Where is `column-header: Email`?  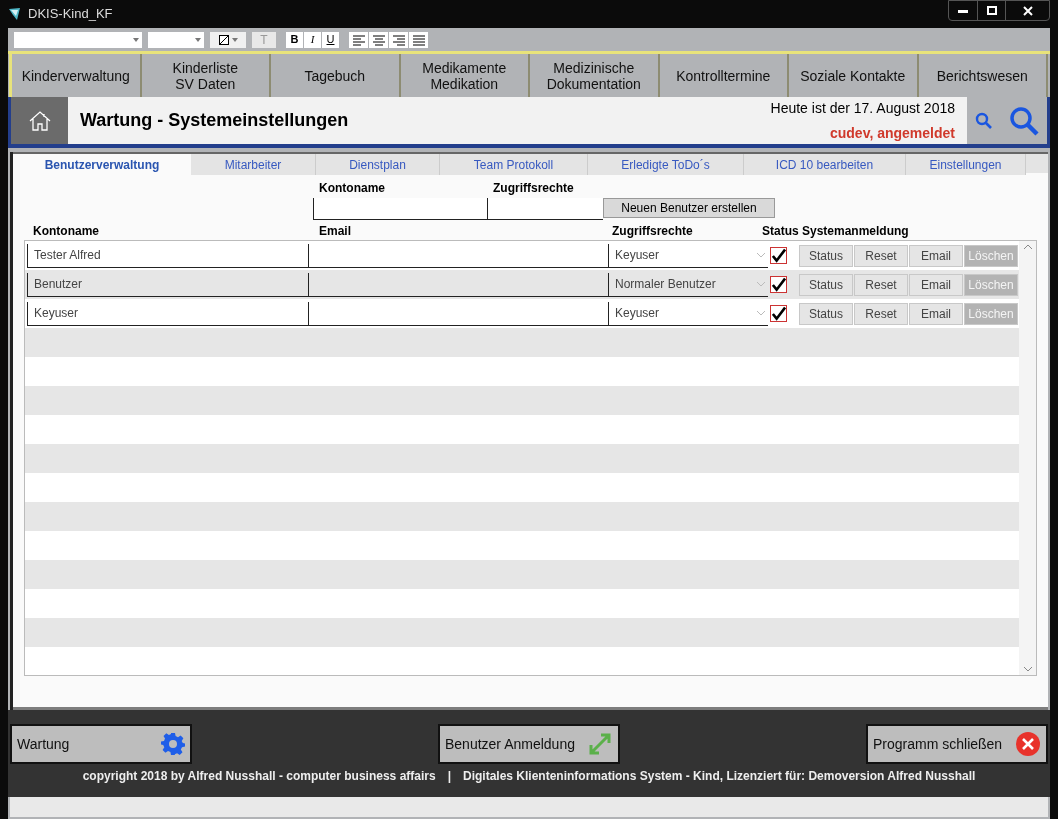
column-header: Email is located at coordinates (335, 231).